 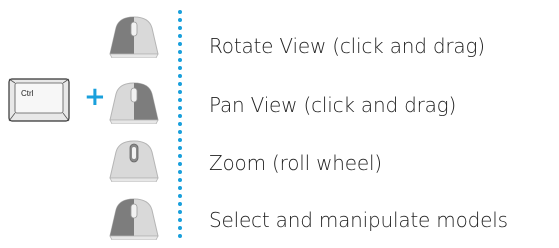 I want to click on select-manipulate-label: Select and manipulate models, so click(x=358, y=220).